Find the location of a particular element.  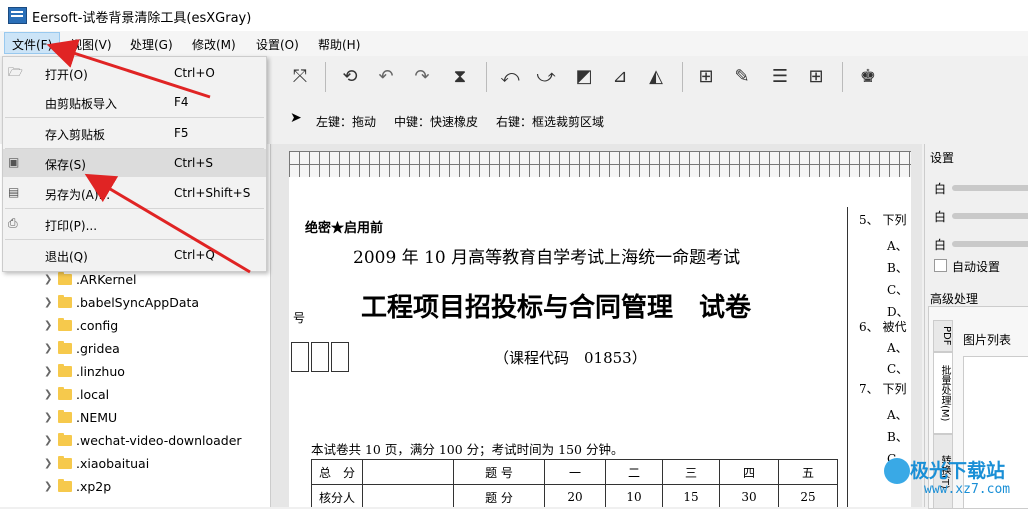

sliders-icon: ☰ is located at coordinates (780, 77).